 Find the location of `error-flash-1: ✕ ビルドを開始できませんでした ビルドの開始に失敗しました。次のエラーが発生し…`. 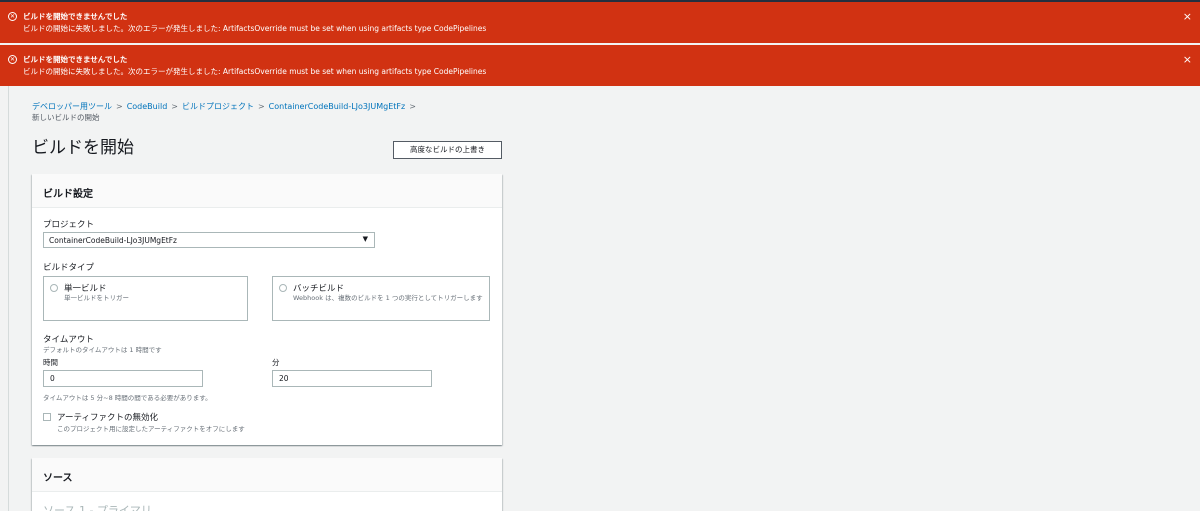

error-flash-1: ✕ ビルドを開始できませんでした ビルドの開始に失敗しました。次のエラーが発生し… is located at coordinates (600, 22).